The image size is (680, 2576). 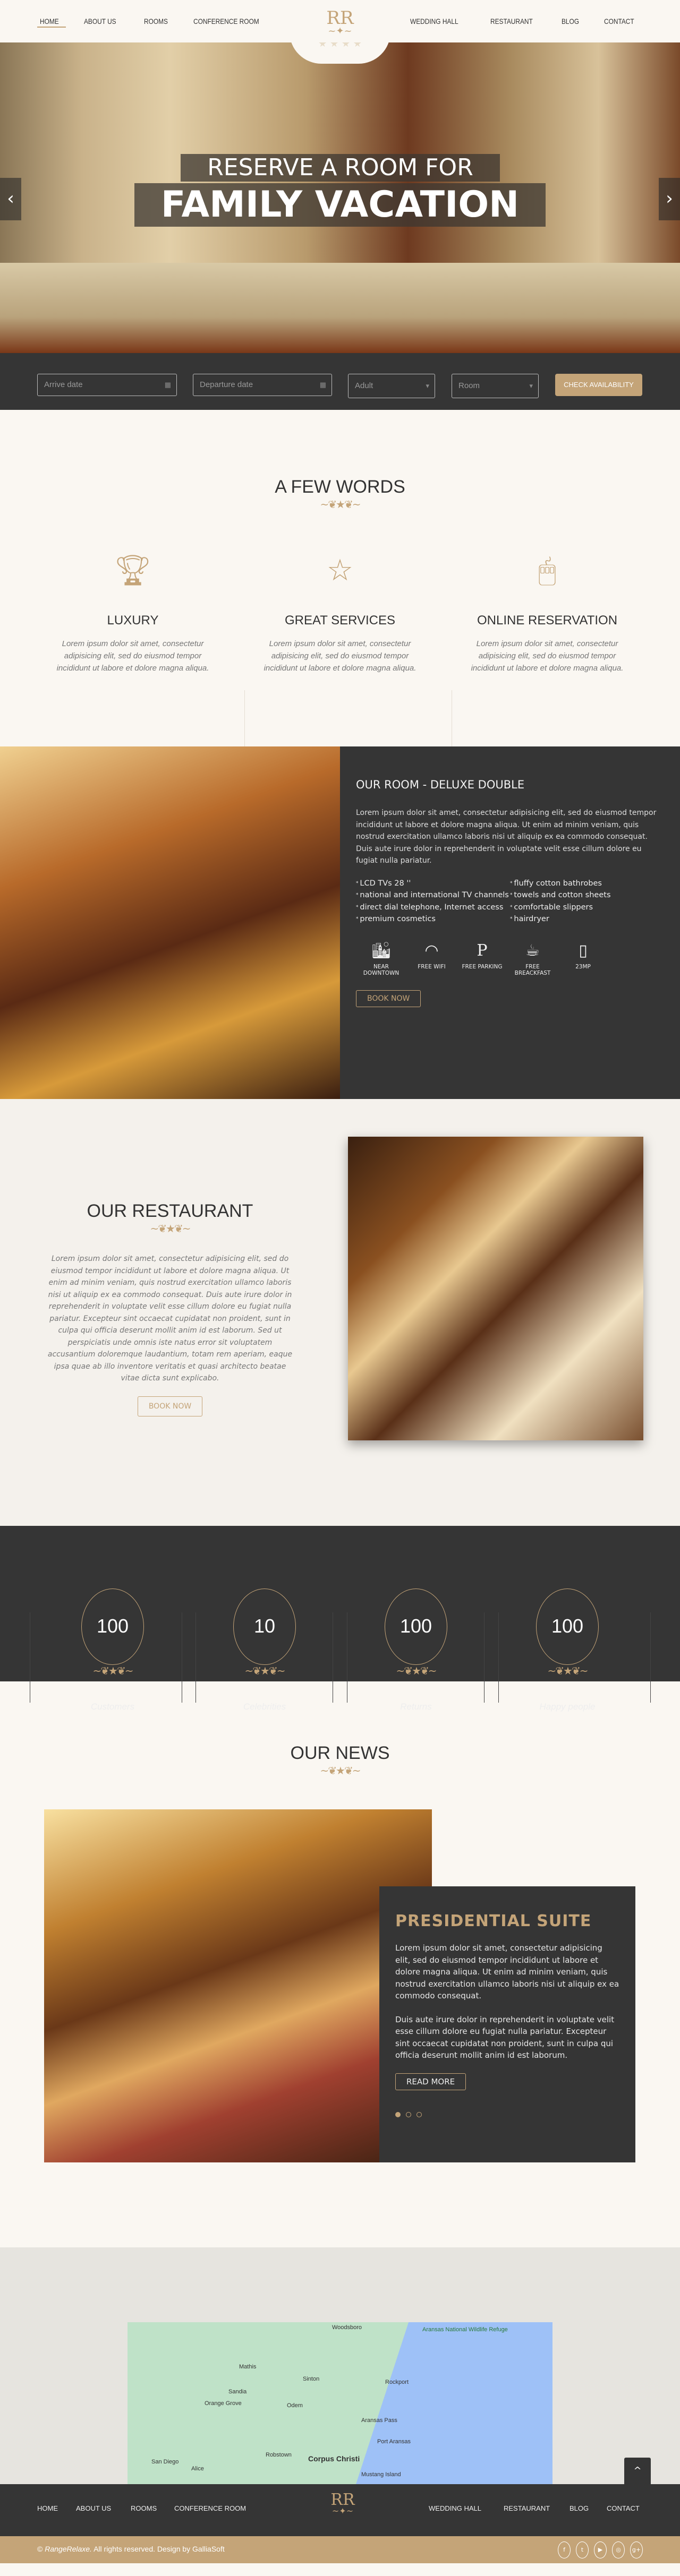 What do you see at coordinates (618, 2549) in the screenshot?
I see `instagram-icon: ◎` at bounding box center [618, 2549].